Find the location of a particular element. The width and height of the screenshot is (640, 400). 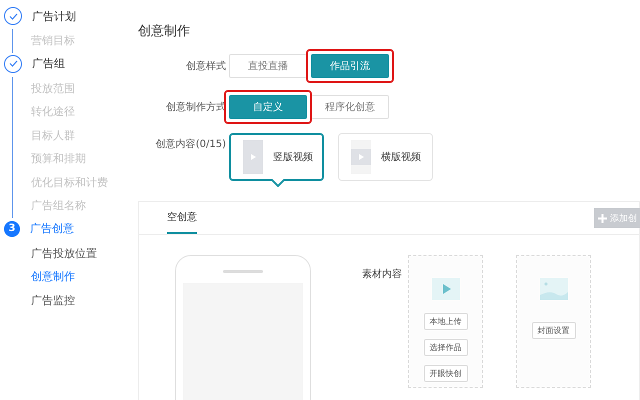

step-title: 广告创意 is located at coordinates (52, 228).